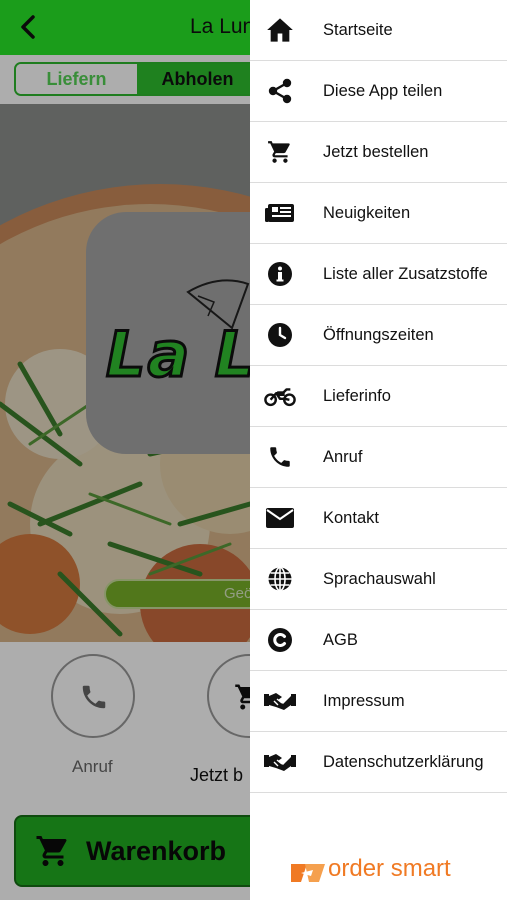 Image resolution: width=507 pixels, height=900 pixels. What do you see at coordinates (280, 30) in the screenshot?
I see `home-icon` at bounding box center [280, 30].